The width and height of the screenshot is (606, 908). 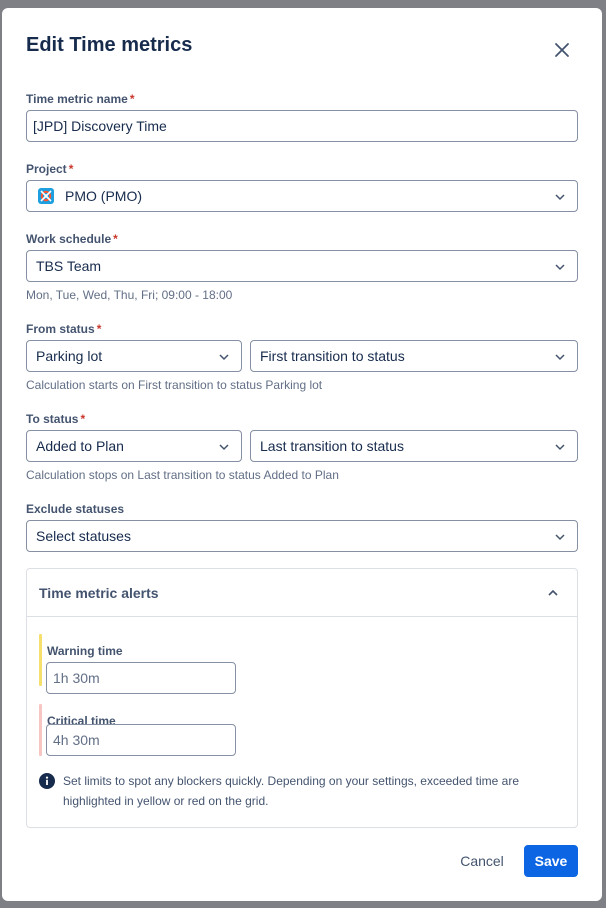 I want to click on warning-color-bar, so click(x=40, y=660).